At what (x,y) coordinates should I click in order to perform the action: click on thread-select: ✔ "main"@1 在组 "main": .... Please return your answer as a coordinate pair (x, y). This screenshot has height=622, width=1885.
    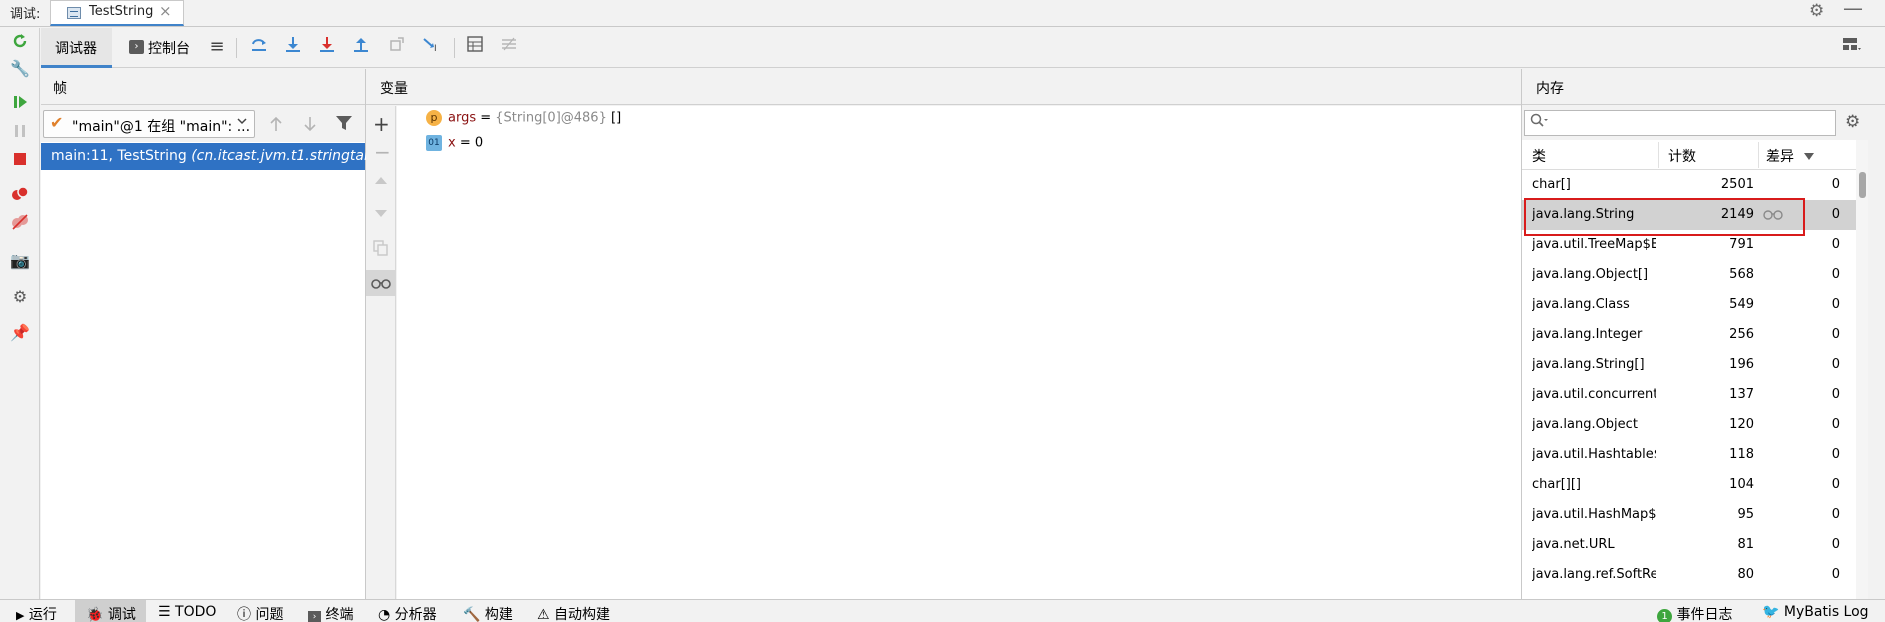
    Looking at the image, I should click on (149, 124).